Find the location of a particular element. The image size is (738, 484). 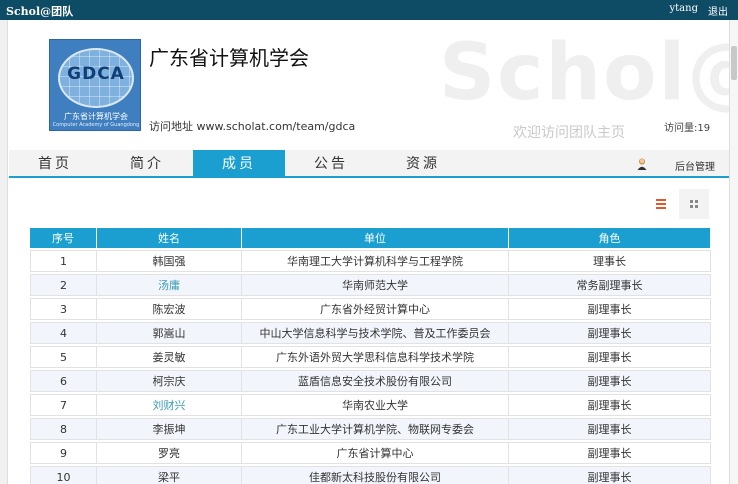

cell-no: 7 is located at coordinates (63, 405).